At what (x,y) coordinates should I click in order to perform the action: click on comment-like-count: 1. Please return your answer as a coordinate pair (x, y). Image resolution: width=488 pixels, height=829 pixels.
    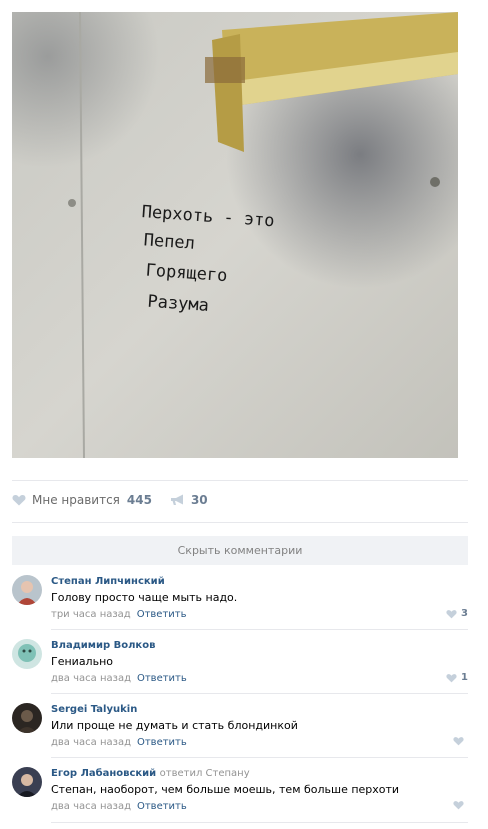
    Looking at the image, I should click on (464, 677).